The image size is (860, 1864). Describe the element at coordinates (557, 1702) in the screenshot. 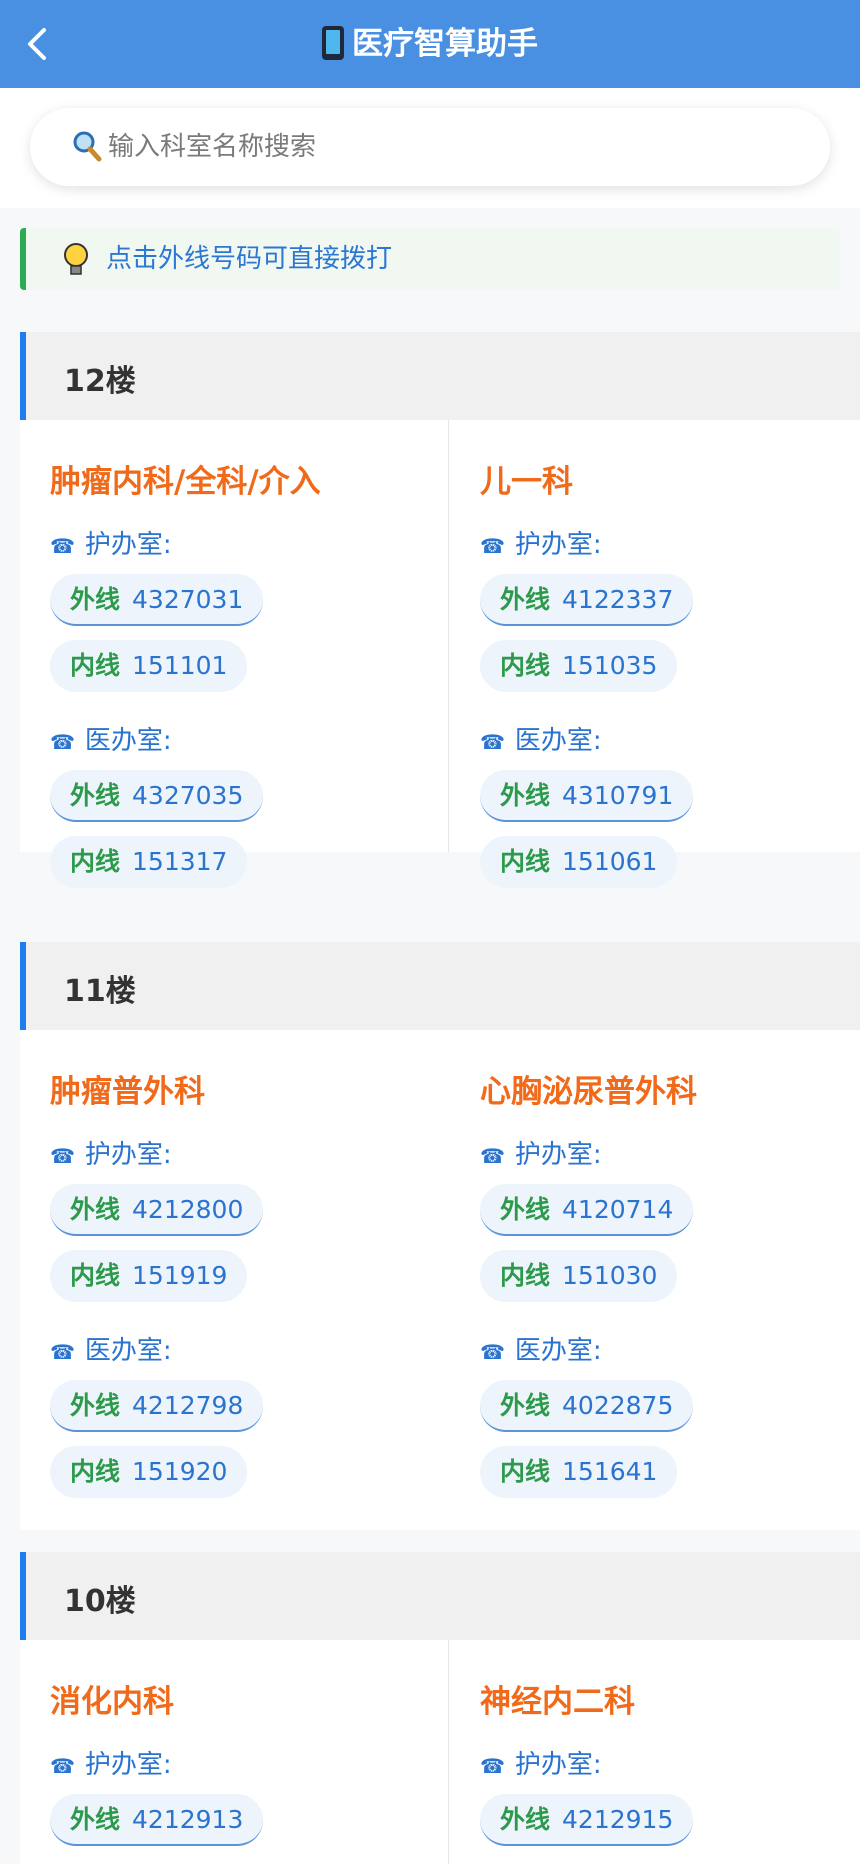

I see `dept-name: 神经内二科` at that location.